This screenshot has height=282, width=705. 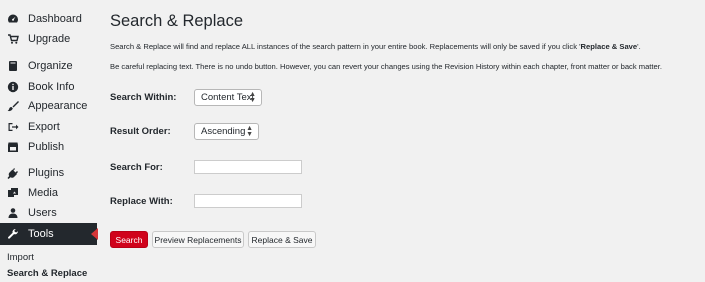 I want to click on sidebar-item-plugins: Plugins, so click(x=48, y=173).